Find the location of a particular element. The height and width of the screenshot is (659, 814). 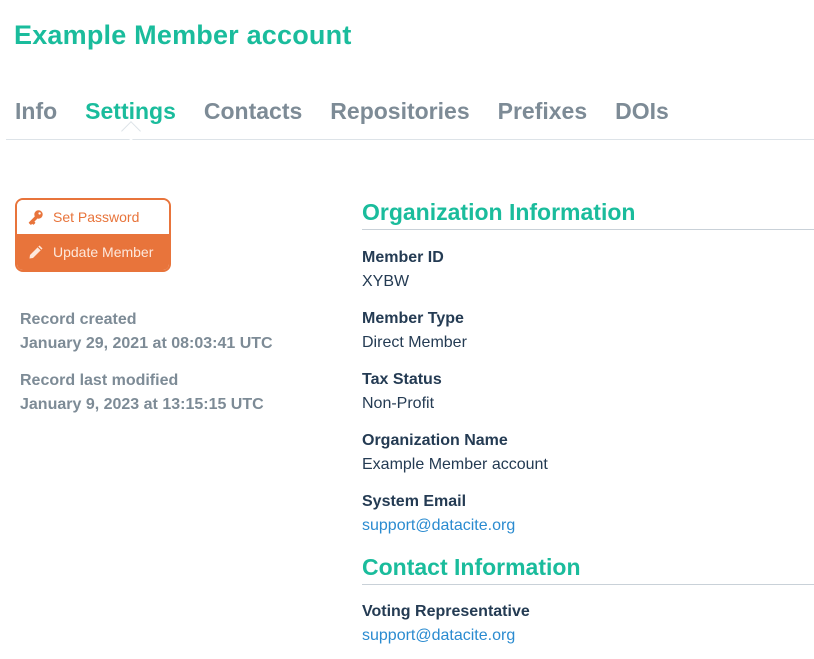

tab-repositories: Repositories is located at coordinates (399, 109).